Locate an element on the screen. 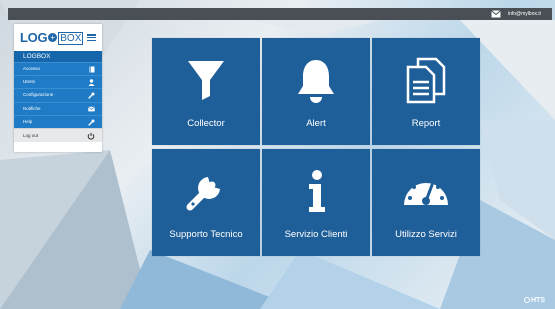 The width and height of the screenshot is (555, 309). info-icon is located at coordinates (316, 191).